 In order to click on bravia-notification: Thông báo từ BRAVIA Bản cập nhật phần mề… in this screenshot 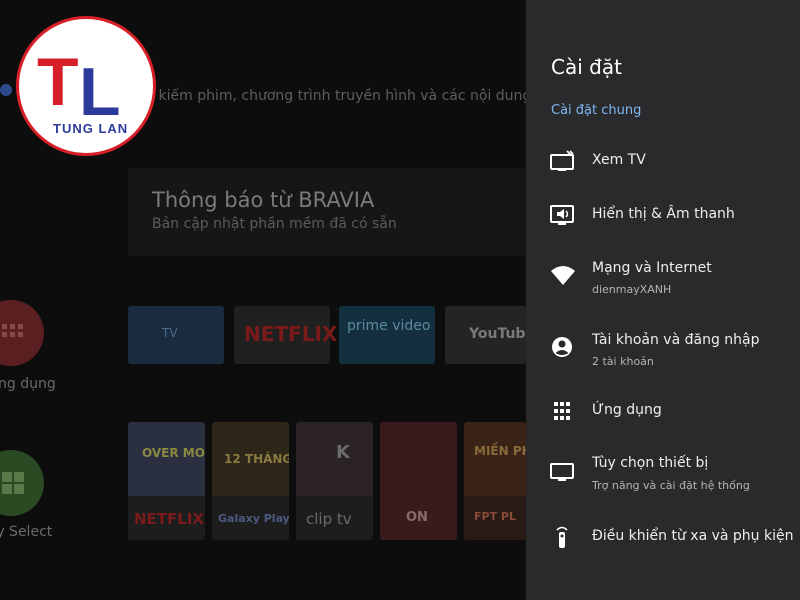, I will do `click(327, 212)`.